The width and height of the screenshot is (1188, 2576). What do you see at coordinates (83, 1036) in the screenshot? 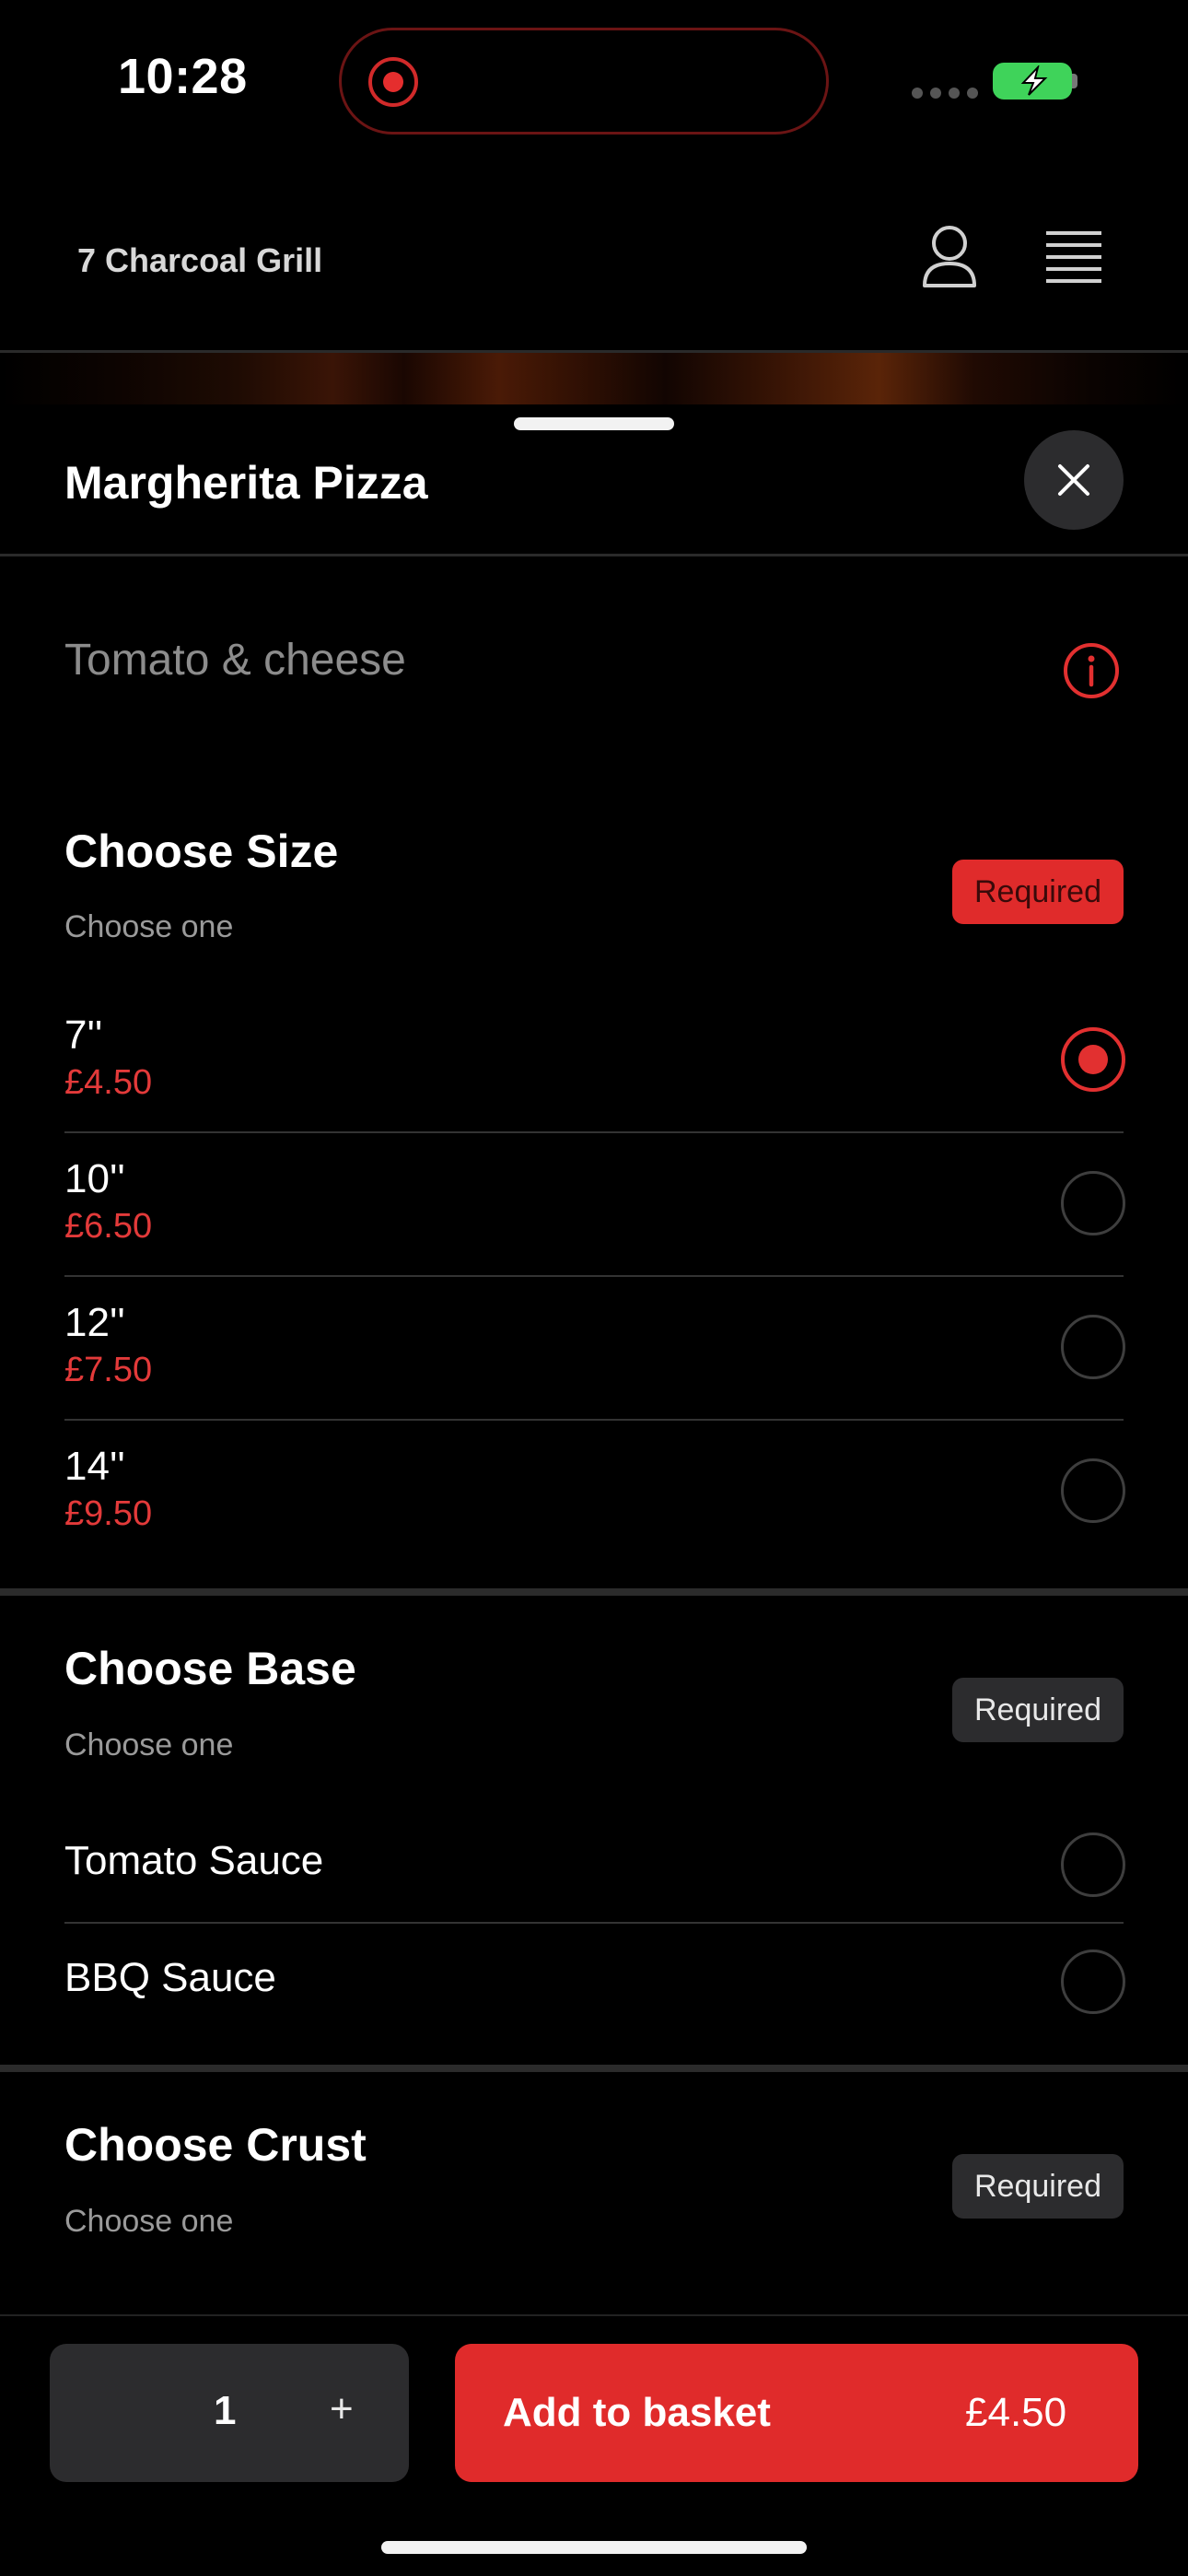
I see `size-option-name: 7''` at bounding box center [83, 1036].